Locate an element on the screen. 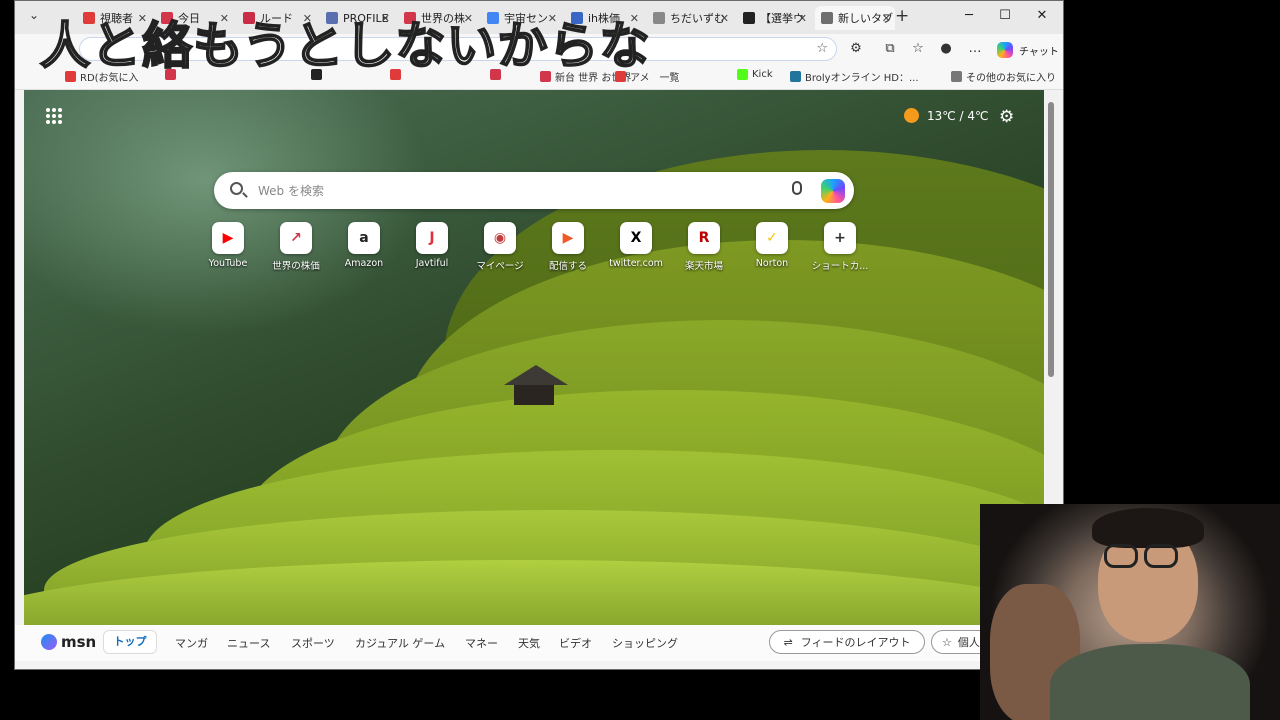 This screenshot has width=1280, height=720. shortcut-label: Amazon is located at coordinates (364, 263).